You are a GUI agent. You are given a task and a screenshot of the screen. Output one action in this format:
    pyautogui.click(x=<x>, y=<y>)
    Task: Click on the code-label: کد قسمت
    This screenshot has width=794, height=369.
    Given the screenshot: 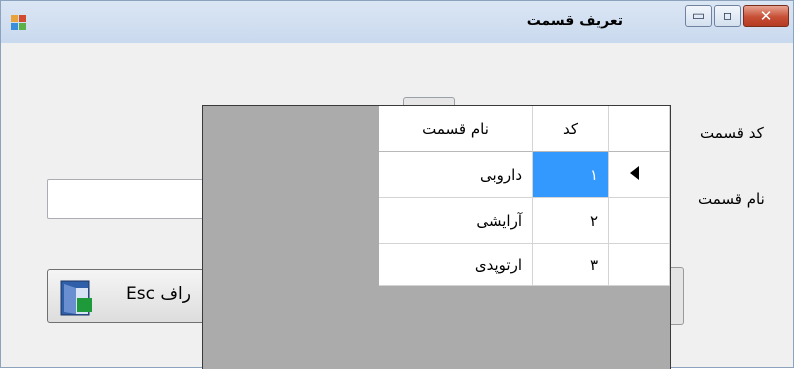 What is the action you would take?
    pyautogui.click(x=732, y=133)
    